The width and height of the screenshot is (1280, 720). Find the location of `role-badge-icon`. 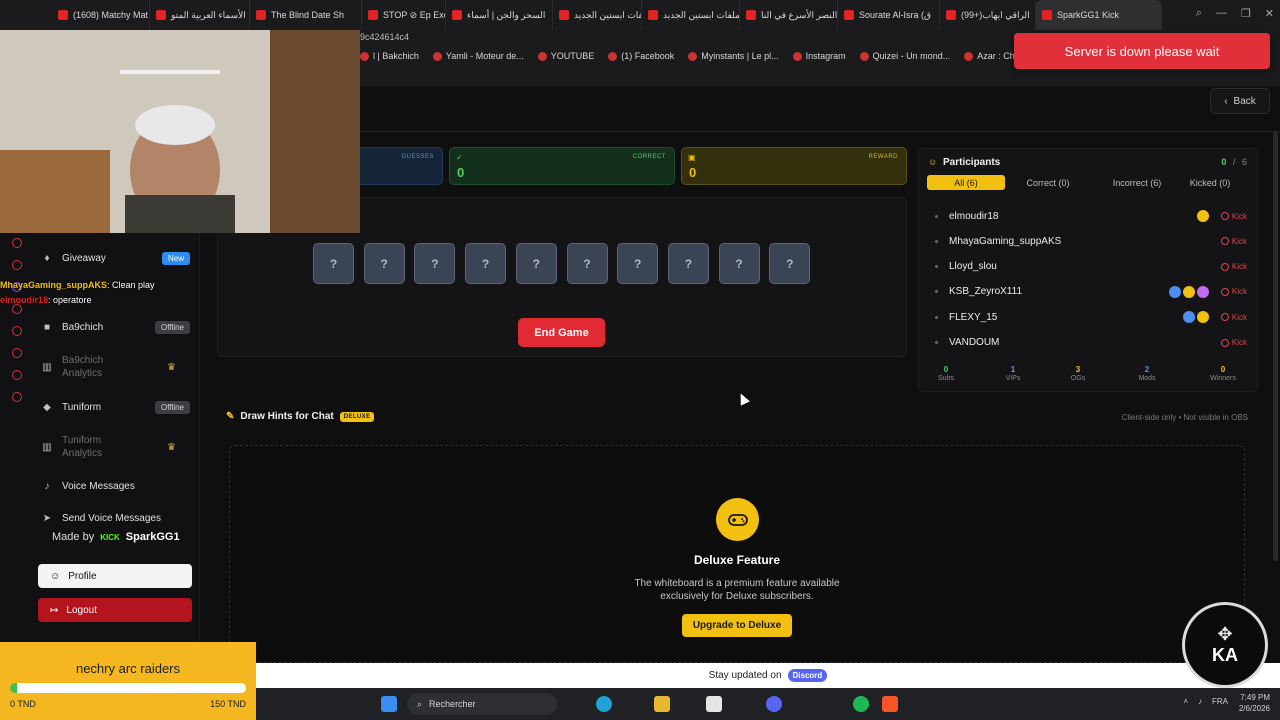

role-badge-icon is located at coordinates (1175, 291).